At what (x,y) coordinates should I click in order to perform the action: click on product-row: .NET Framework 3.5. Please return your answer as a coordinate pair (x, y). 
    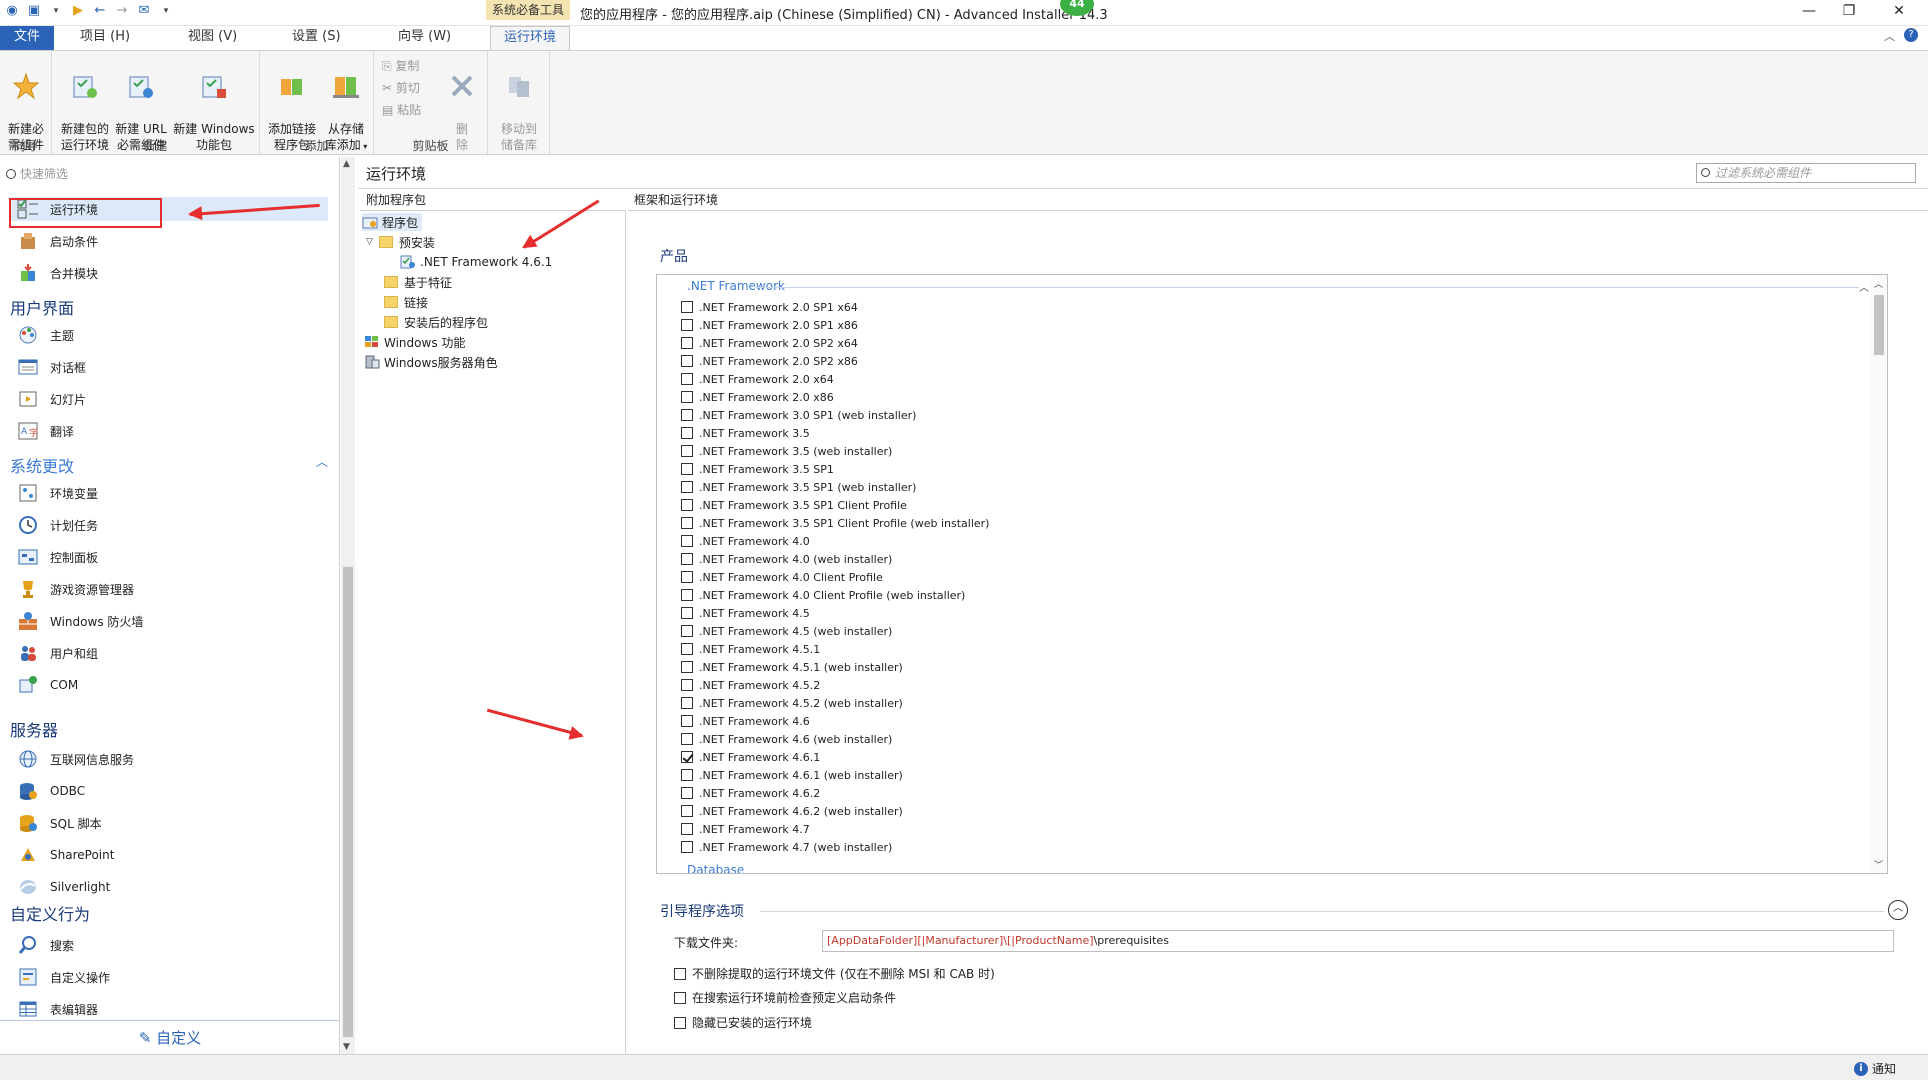
    Looking at the image, I should click on (745, 433).